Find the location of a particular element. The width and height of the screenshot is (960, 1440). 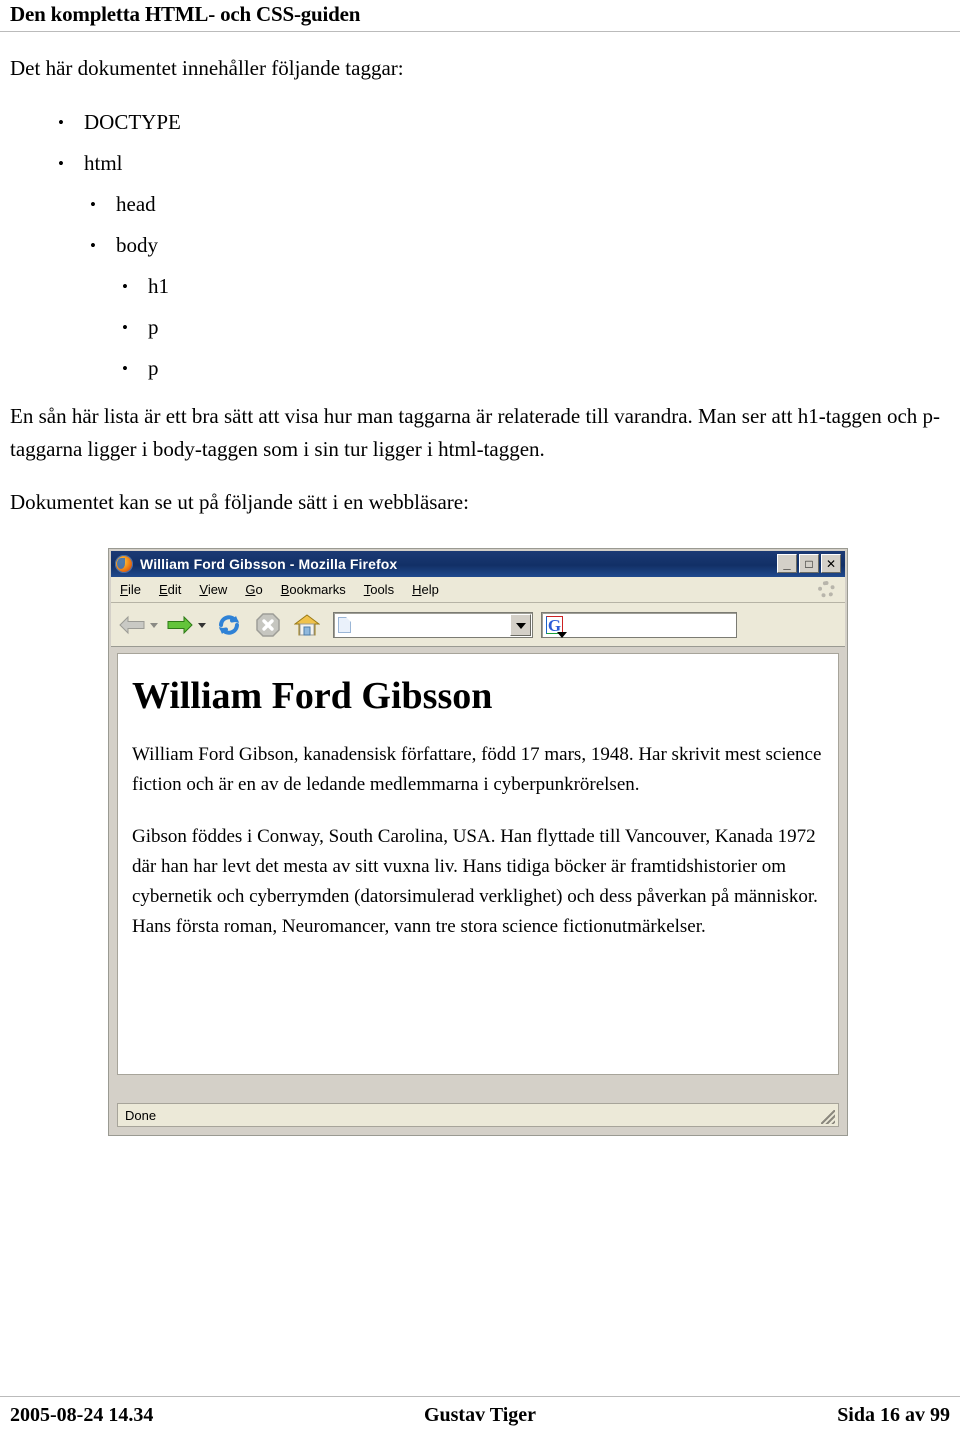

window-title: William Ford Gibsson - Mozilla Firefox is located at coordinates (269, 564).